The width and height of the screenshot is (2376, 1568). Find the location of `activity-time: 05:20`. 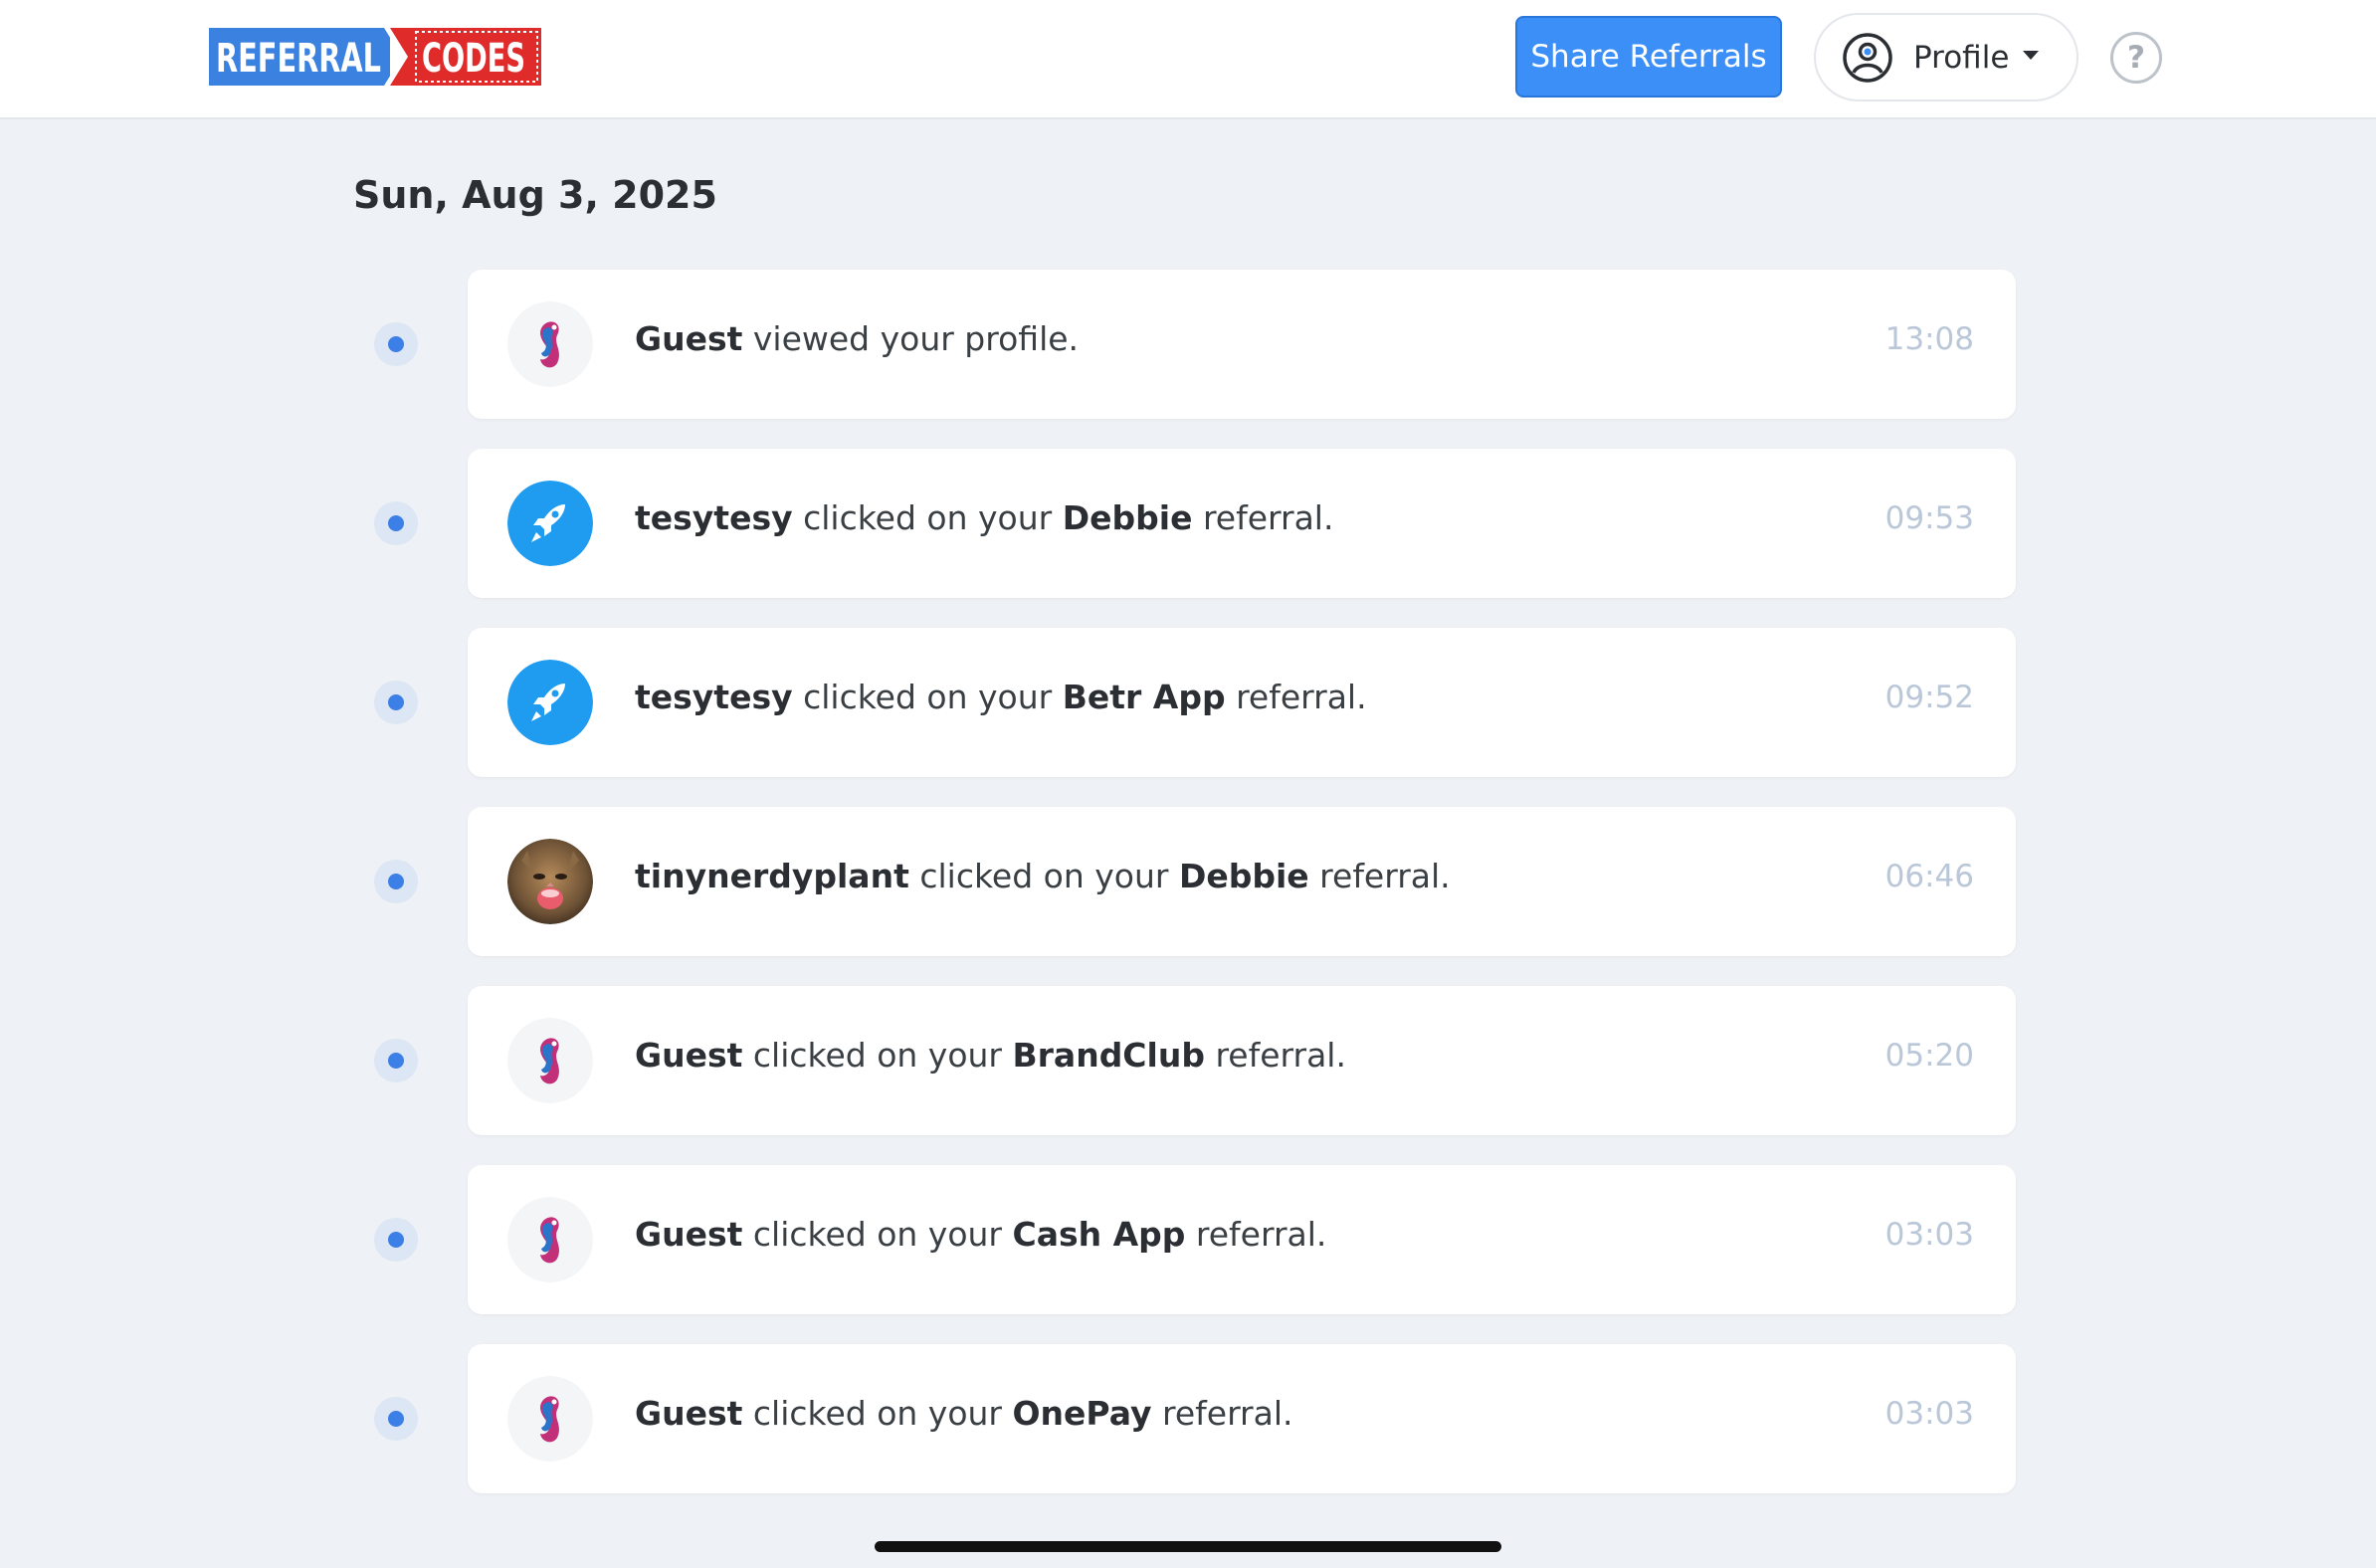

activity-time: 05:20 is located at coordinates (1929, 1056).